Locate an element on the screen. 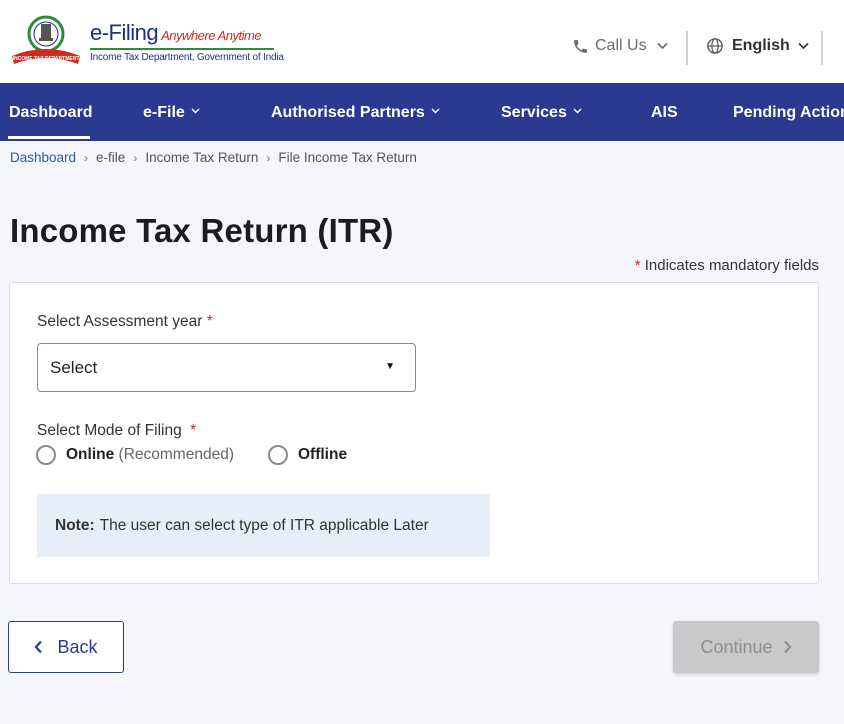 The image size is (844, 724). radio-offline: Offline is located at coordinates (307, 455).